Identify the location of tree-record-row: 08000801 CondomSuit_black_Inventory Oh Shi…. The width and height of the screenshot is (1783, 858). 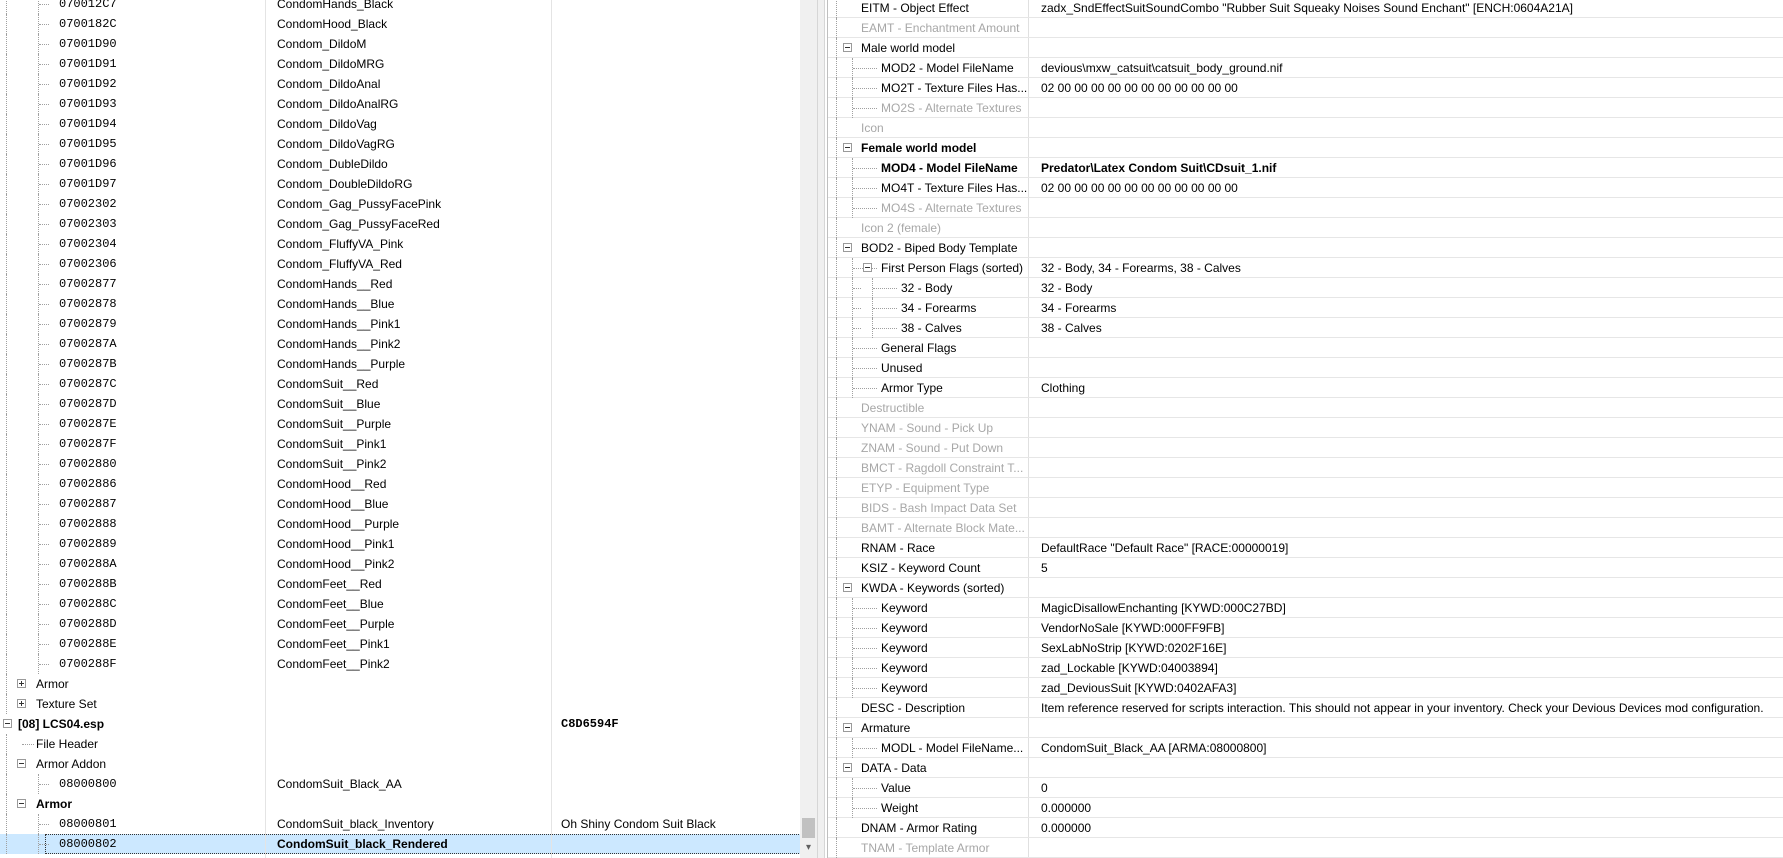
(400, 824).